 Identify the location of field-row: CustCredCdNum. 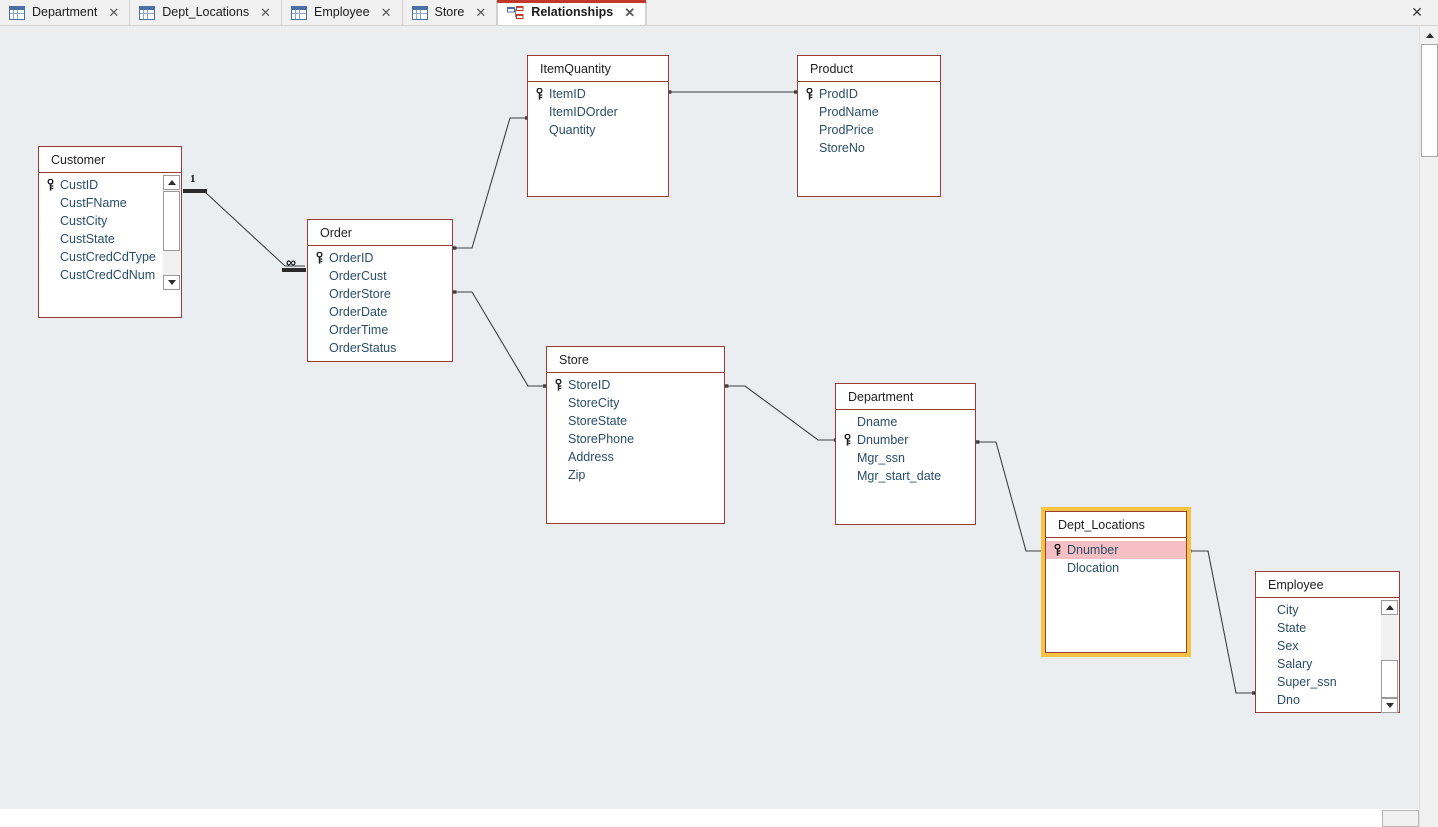
(110, 275).